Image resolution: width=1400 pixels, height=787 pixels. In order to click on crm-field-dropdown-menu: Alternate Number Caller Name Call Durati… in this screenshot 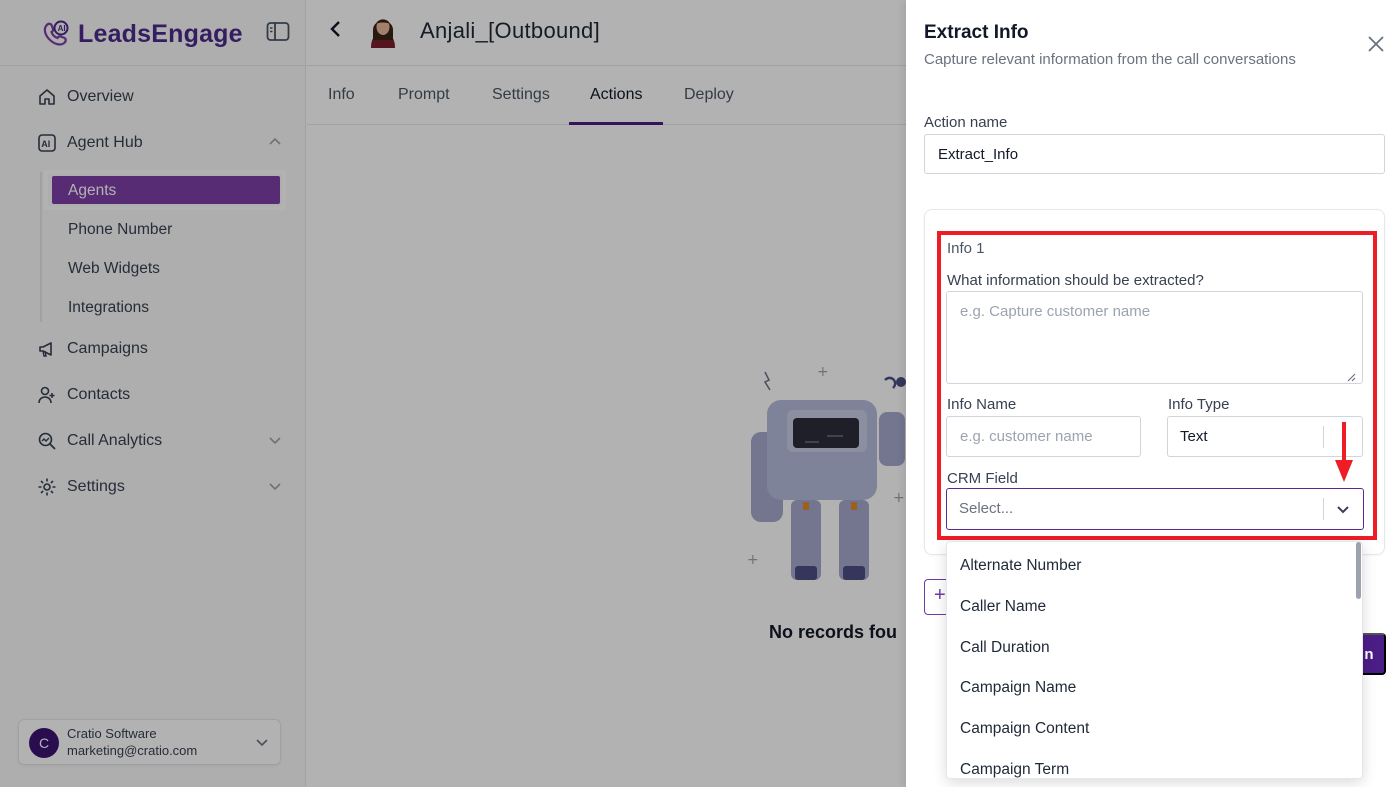, I will do `click(1154, 660)`.